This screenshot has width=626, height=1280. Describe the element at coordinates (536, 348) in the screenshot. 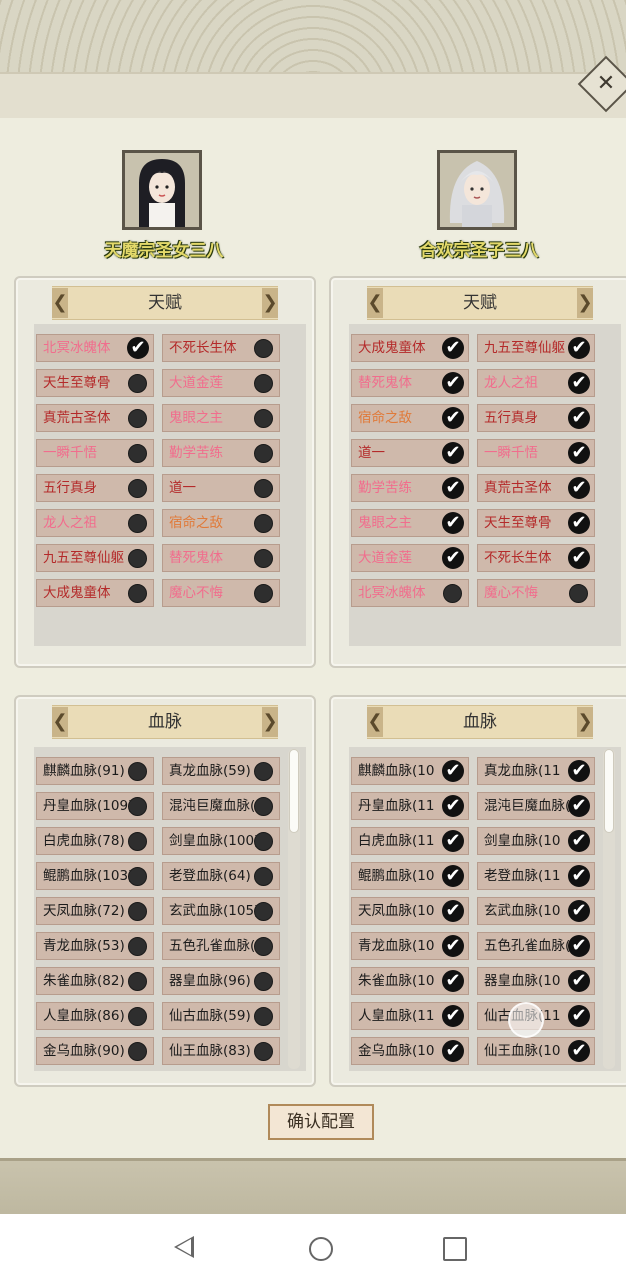

I see `option-cell: 九五至尊仙躯 ✔` at that location.